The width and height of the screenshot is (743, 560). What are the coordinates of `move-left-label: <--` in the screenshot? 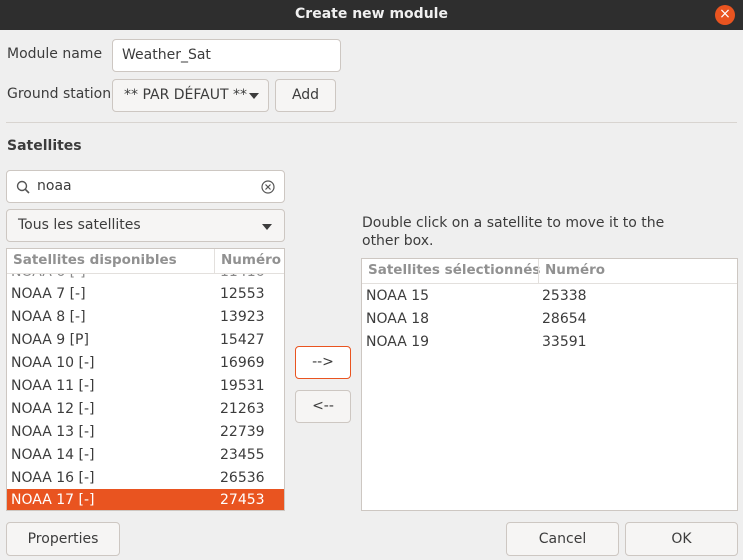 It's located at (323, 406).